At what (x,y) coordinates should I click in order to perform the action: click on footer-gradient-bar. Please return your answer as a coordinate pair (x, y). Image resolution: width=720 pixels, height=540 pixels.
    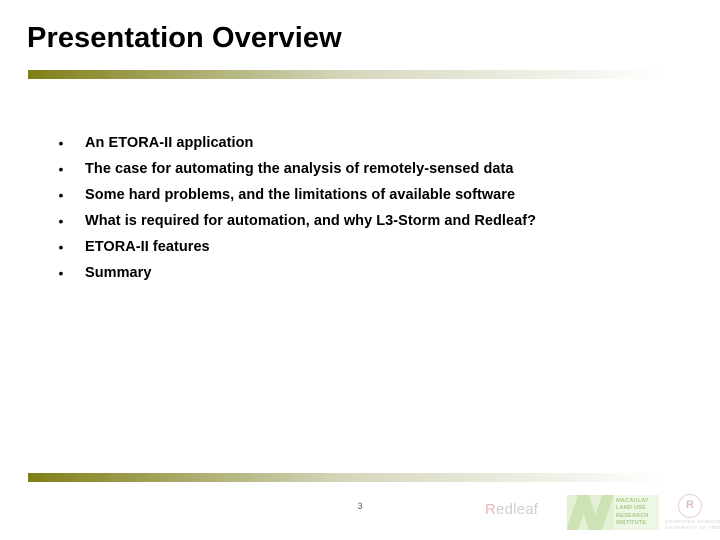
    Looking at the image, I should click on (347, 477).